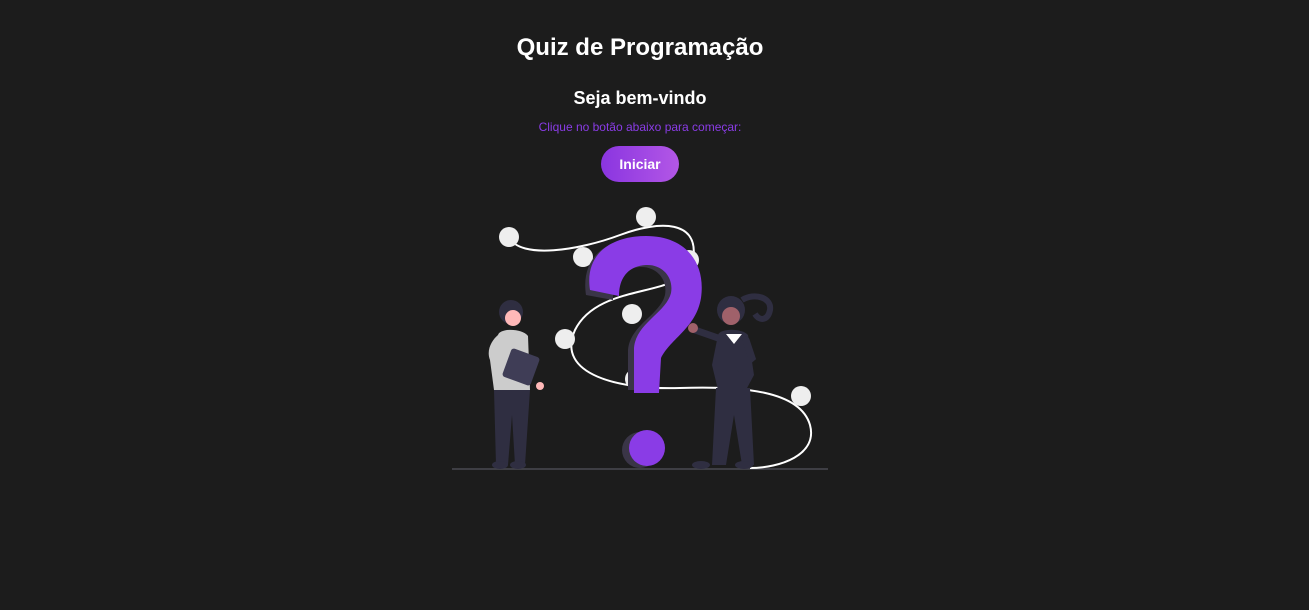 The image size is (1309, 610). What do you see at coordinates (645, 314) in the screenshot?
I see `question-mark` at bounding box center [645, 314].